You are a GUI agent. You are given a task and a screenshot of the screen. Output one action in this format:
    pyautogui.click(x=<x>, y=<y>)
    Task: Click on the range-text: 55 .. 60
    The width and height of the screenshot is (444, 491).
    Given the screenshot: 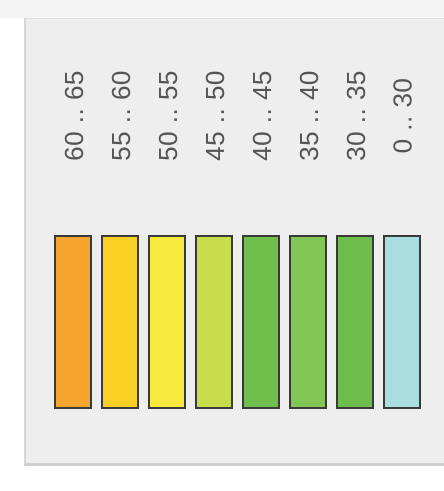 What is the action you would take?
    pyautogui.click(x=120, y=115)
    